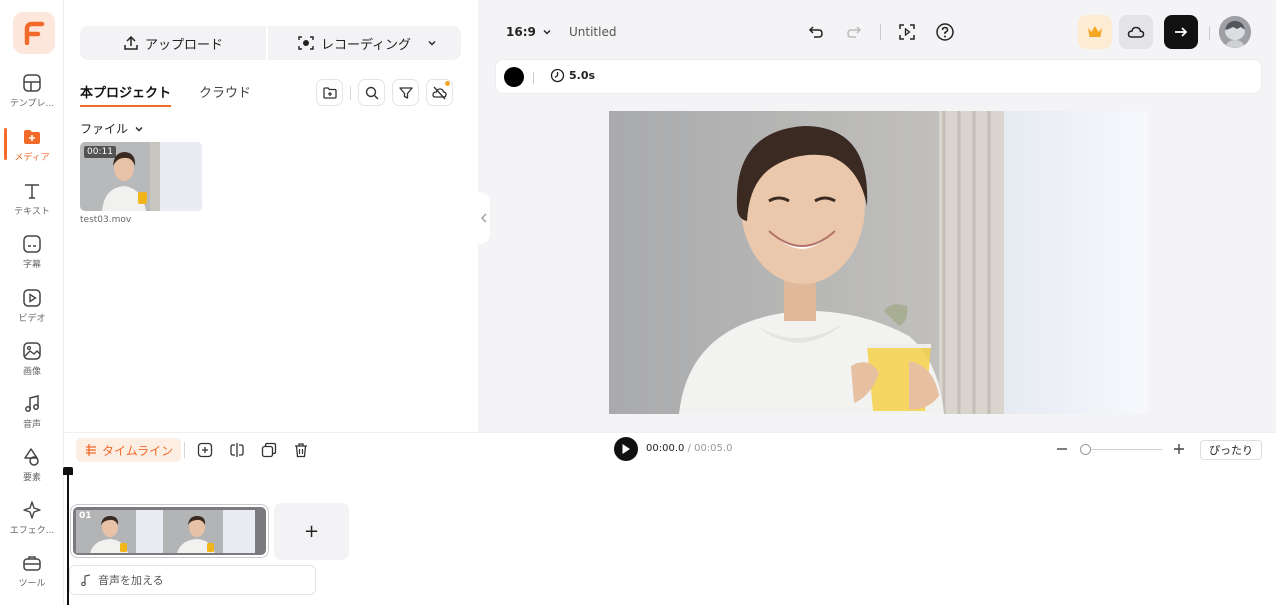  I want to click on clip-duration-control: 5.0s, so click(572, 75).